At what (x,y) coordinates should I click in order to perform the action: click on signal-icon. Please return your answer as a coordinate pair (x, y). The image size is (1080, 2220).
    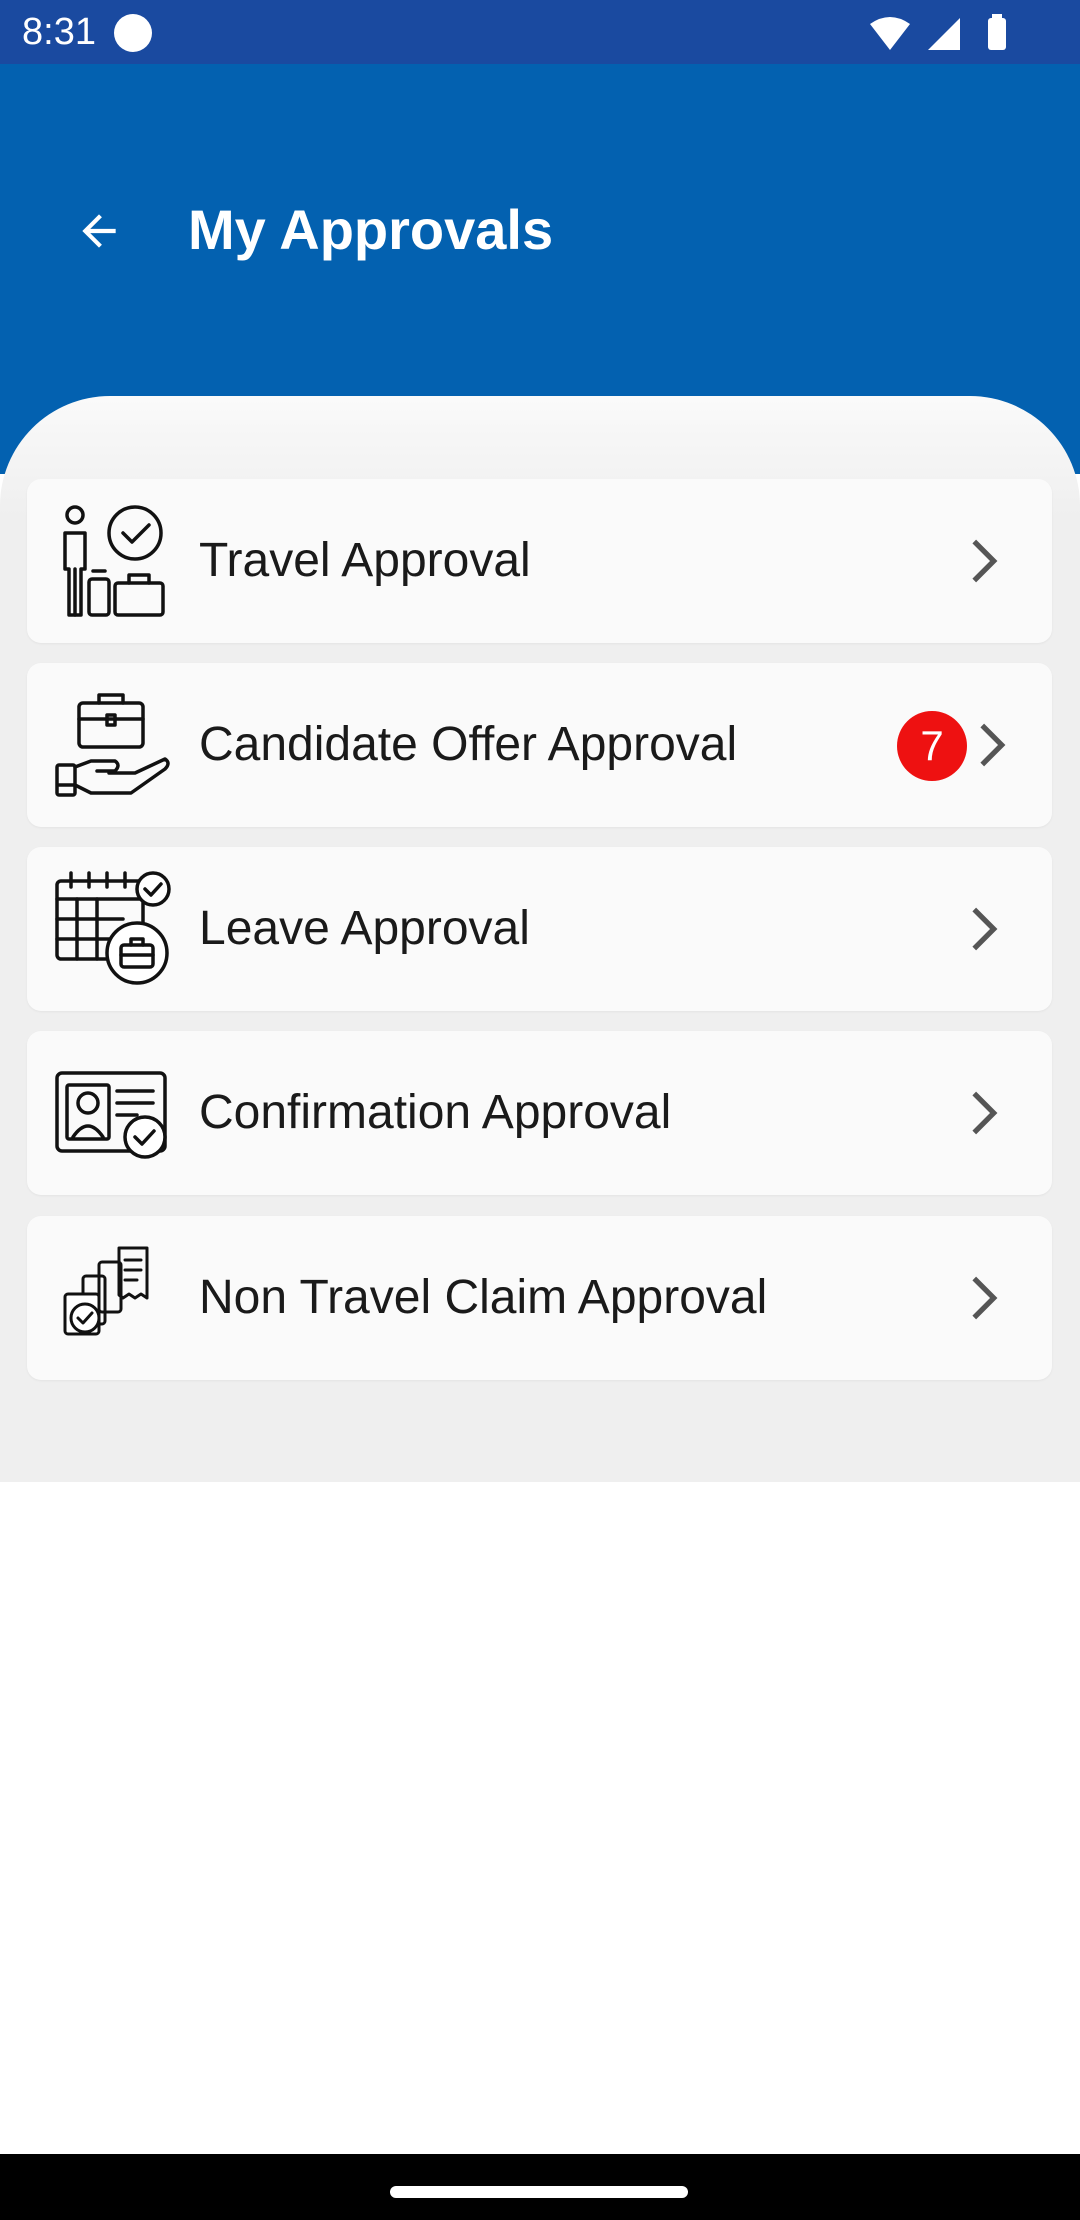
    Looking at the image, I should click on (944, 34).